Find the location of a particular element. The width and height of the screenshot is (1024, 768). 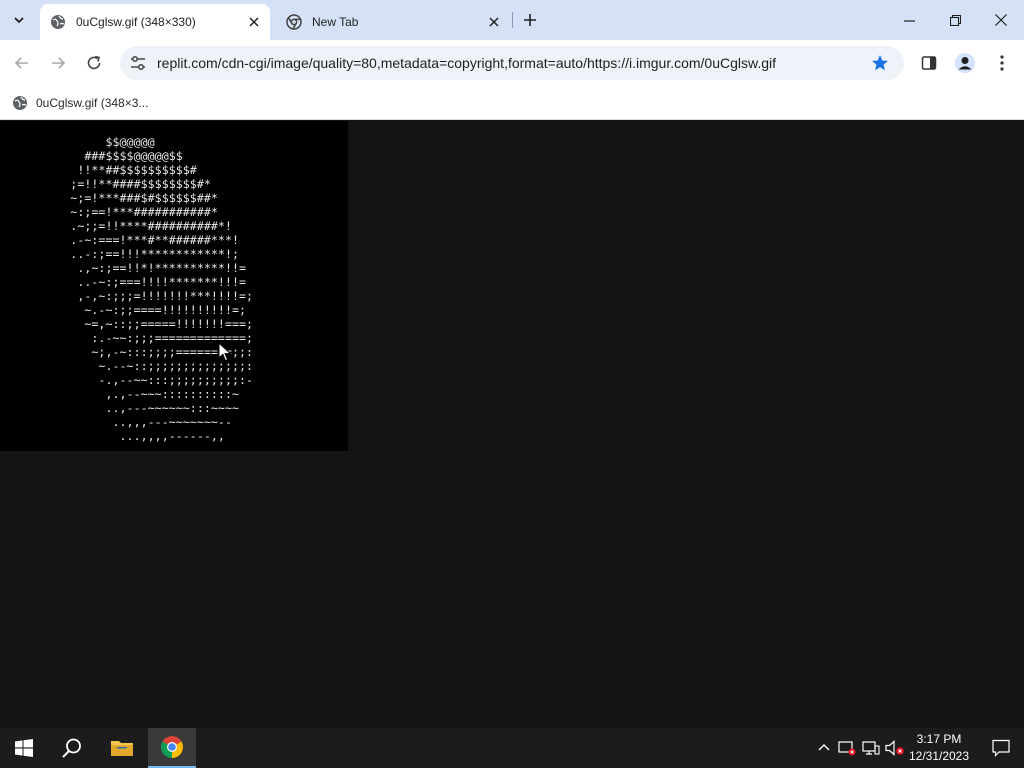

avatar-icon is located at coordinates (965, 63).